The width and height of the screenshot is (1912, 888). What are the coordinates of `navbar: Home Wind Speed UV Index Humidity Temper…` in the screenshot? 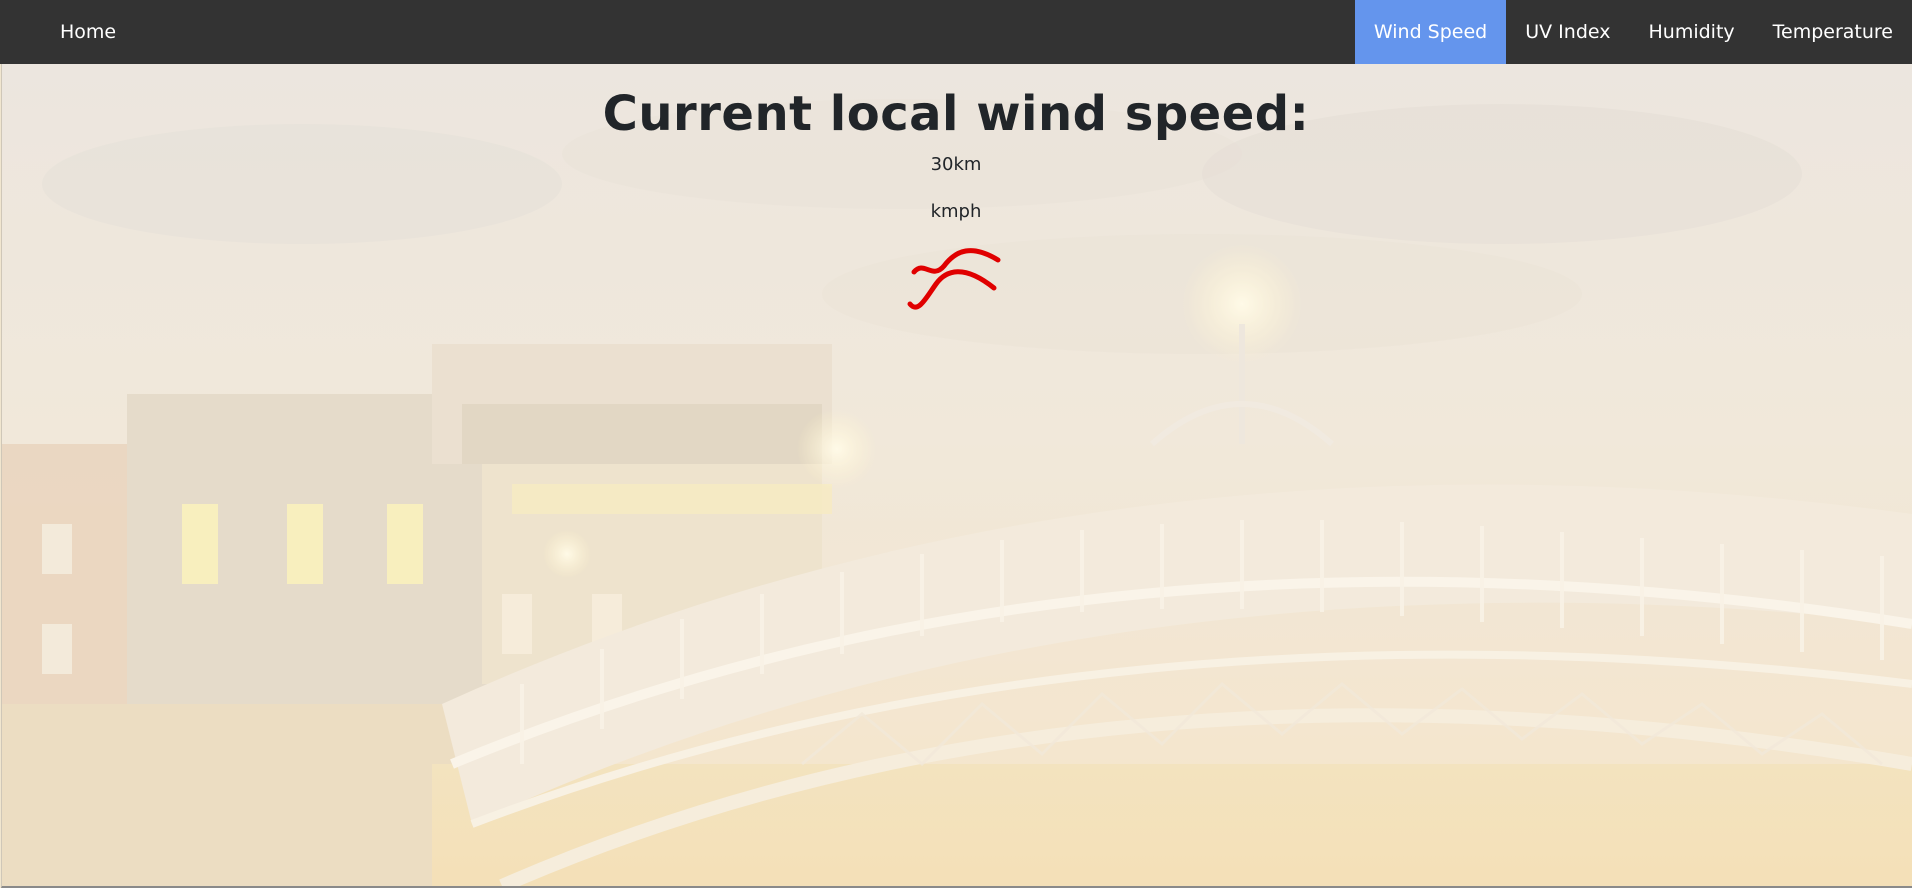 It's located at (956, 32).